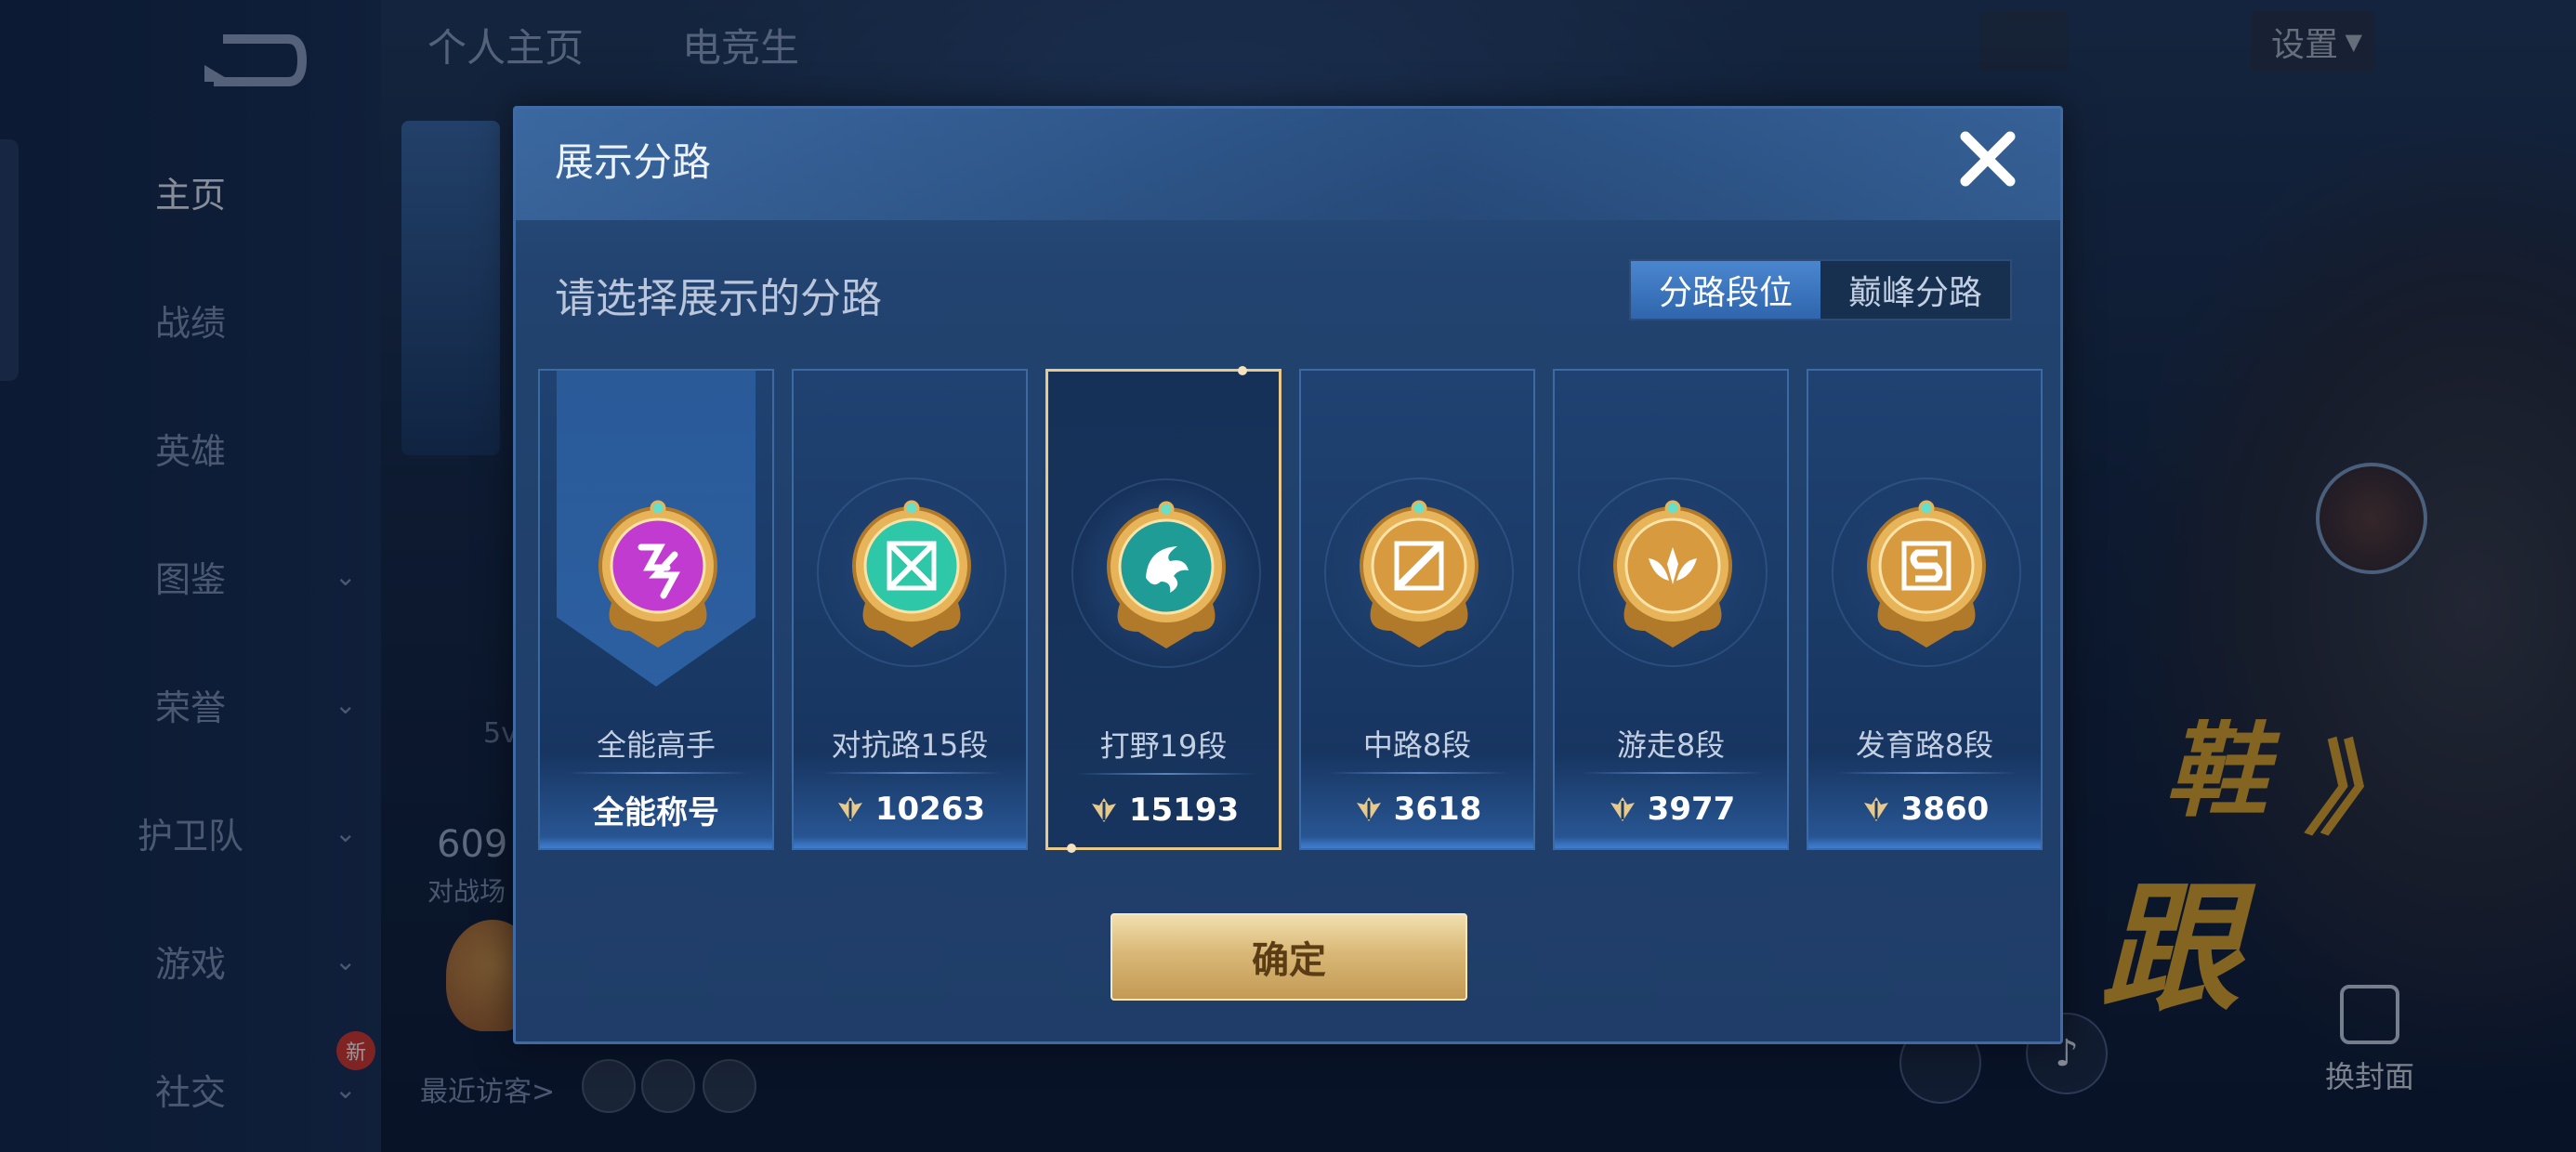  Describe the element at coordinates (930, 809) in the screenshot. I see `lane-score-value: 10263` at that location.